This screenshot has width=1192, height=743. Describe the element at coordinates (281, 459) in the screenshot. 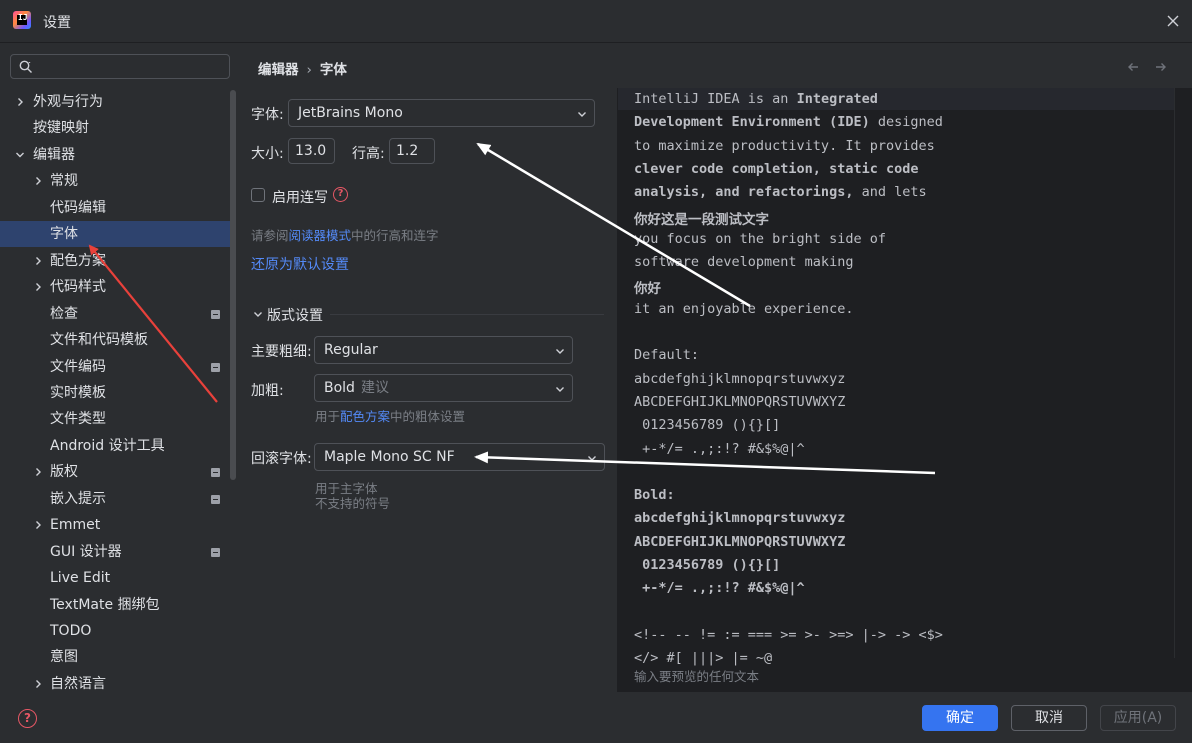

I see `fallback-font-label: 回滚字体:` at that location.